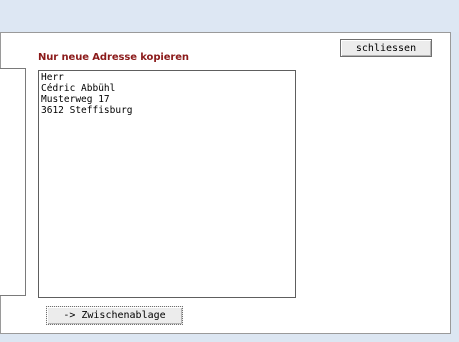 This screenshot has width=459, height=342. What do you see at coordinates (75, 99) in the screenshot?
I see `address-line-street: Musterweg 17` at bounding box center [75, 99].